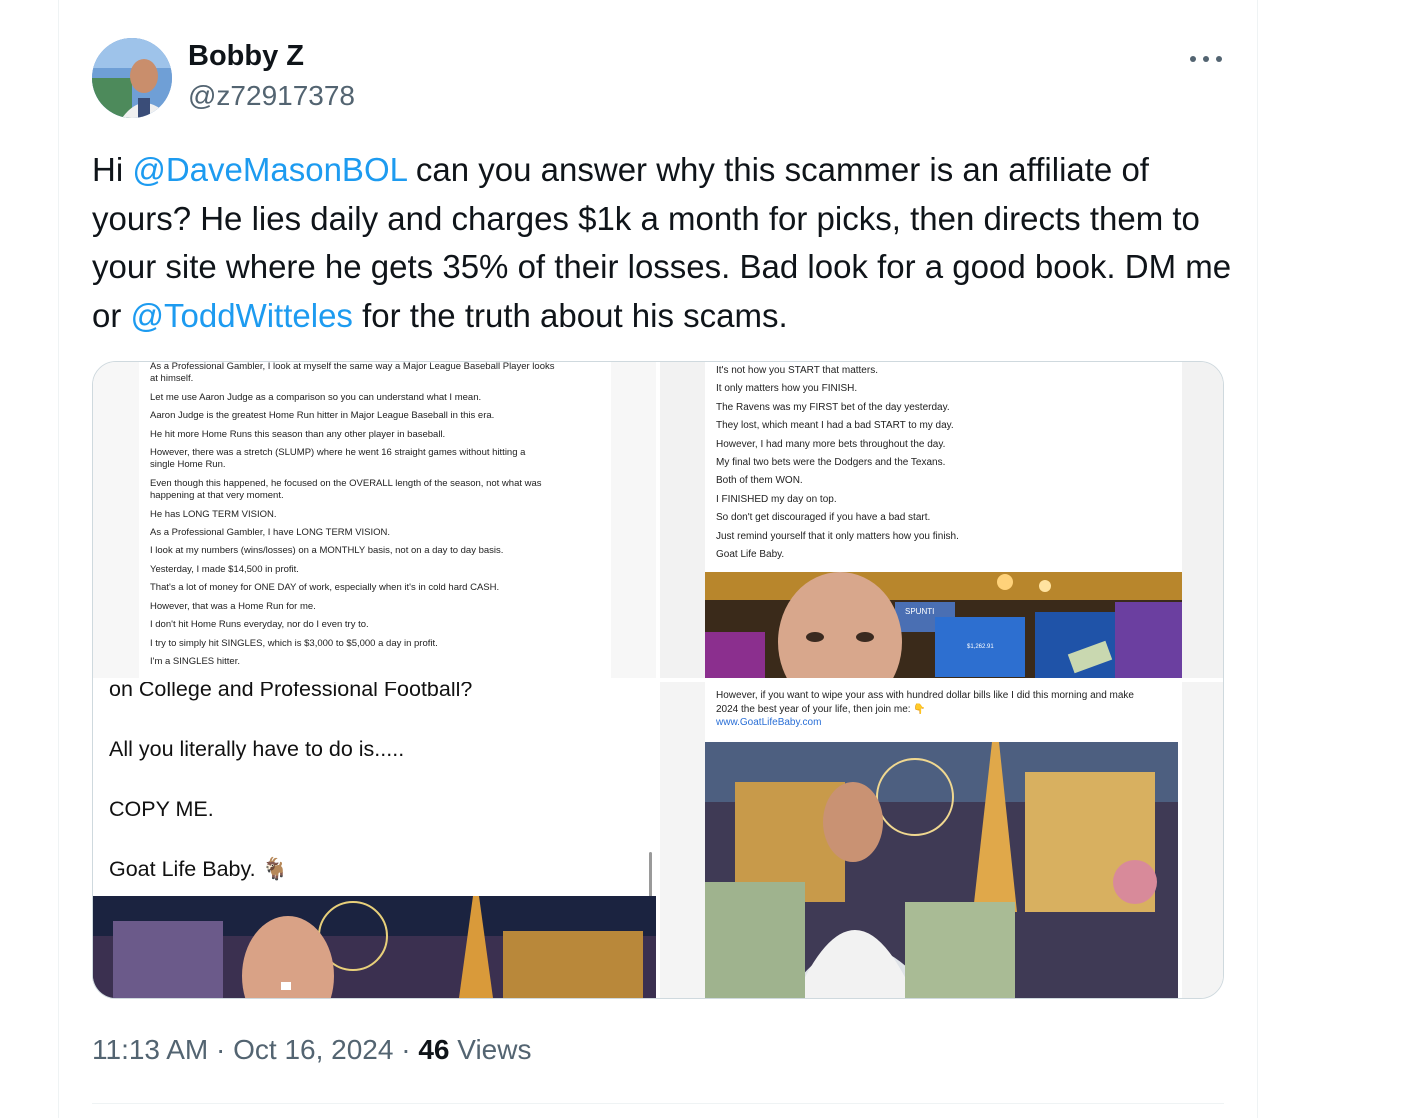 Image resolution: width=1421 pixels, height=1118 pixels. What do you see at coordinates (269, 169) in the screenshot?
I see `mention-link-davemasonbol: @DaveMasonBOL` at bounding box center [269, 169].